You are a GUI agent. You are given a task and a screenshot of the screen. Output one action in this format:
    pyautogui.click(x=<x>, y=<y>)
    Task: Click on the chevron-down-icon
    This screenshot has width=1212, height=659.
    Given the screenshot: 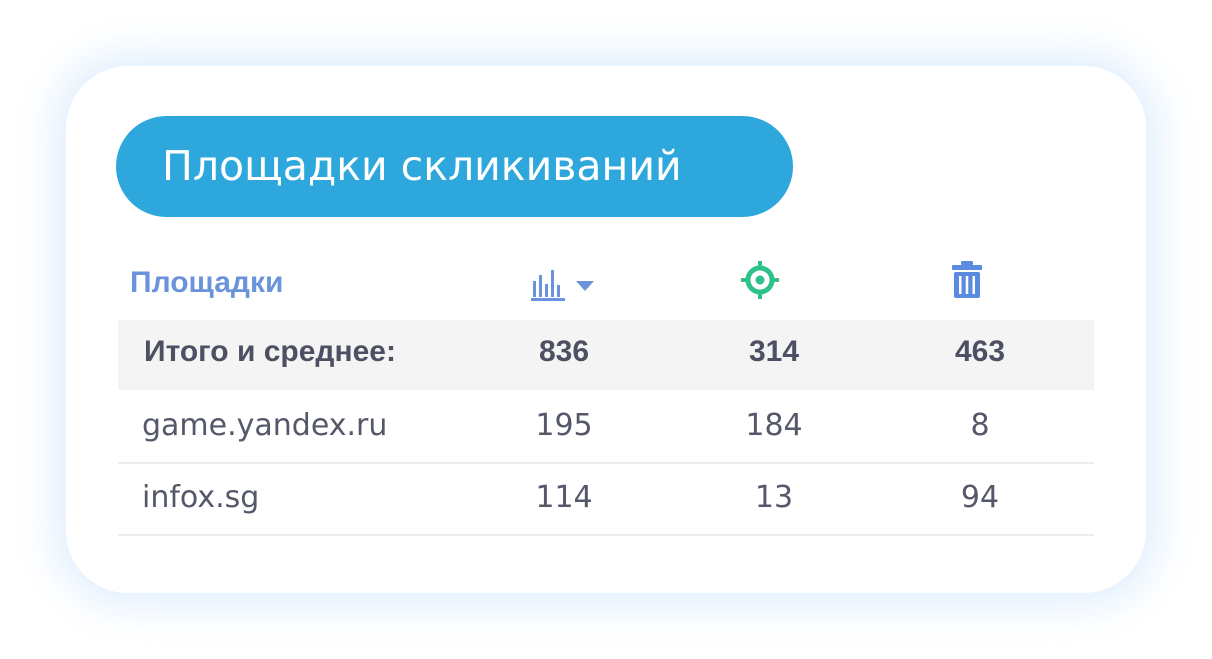 What is the action you would take?
    pyautogui.click(x=585, y=286)
    